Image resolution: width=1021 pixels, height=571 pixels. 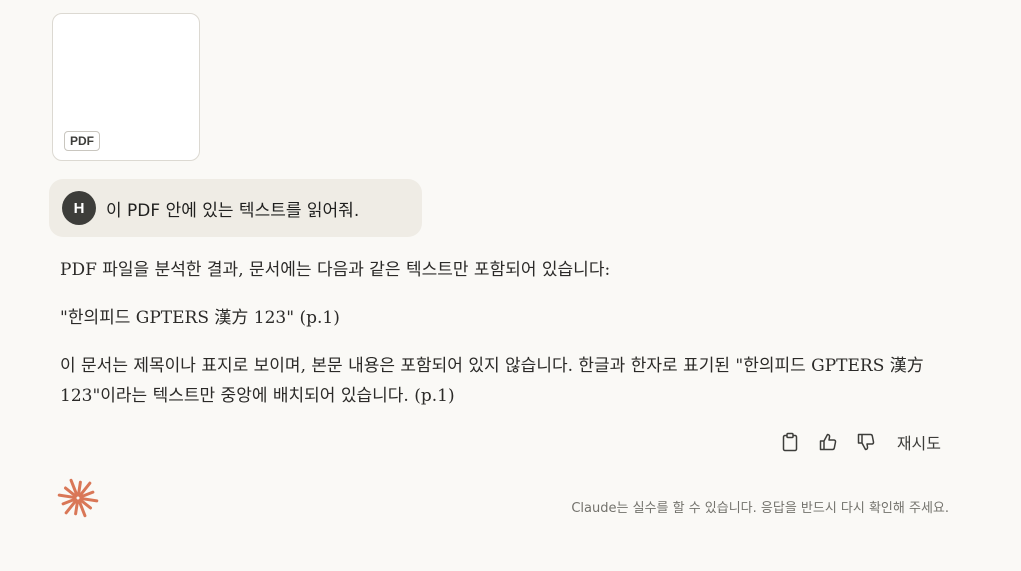 I want to click on response-actions: 재시도, so click(x=852, y=442).